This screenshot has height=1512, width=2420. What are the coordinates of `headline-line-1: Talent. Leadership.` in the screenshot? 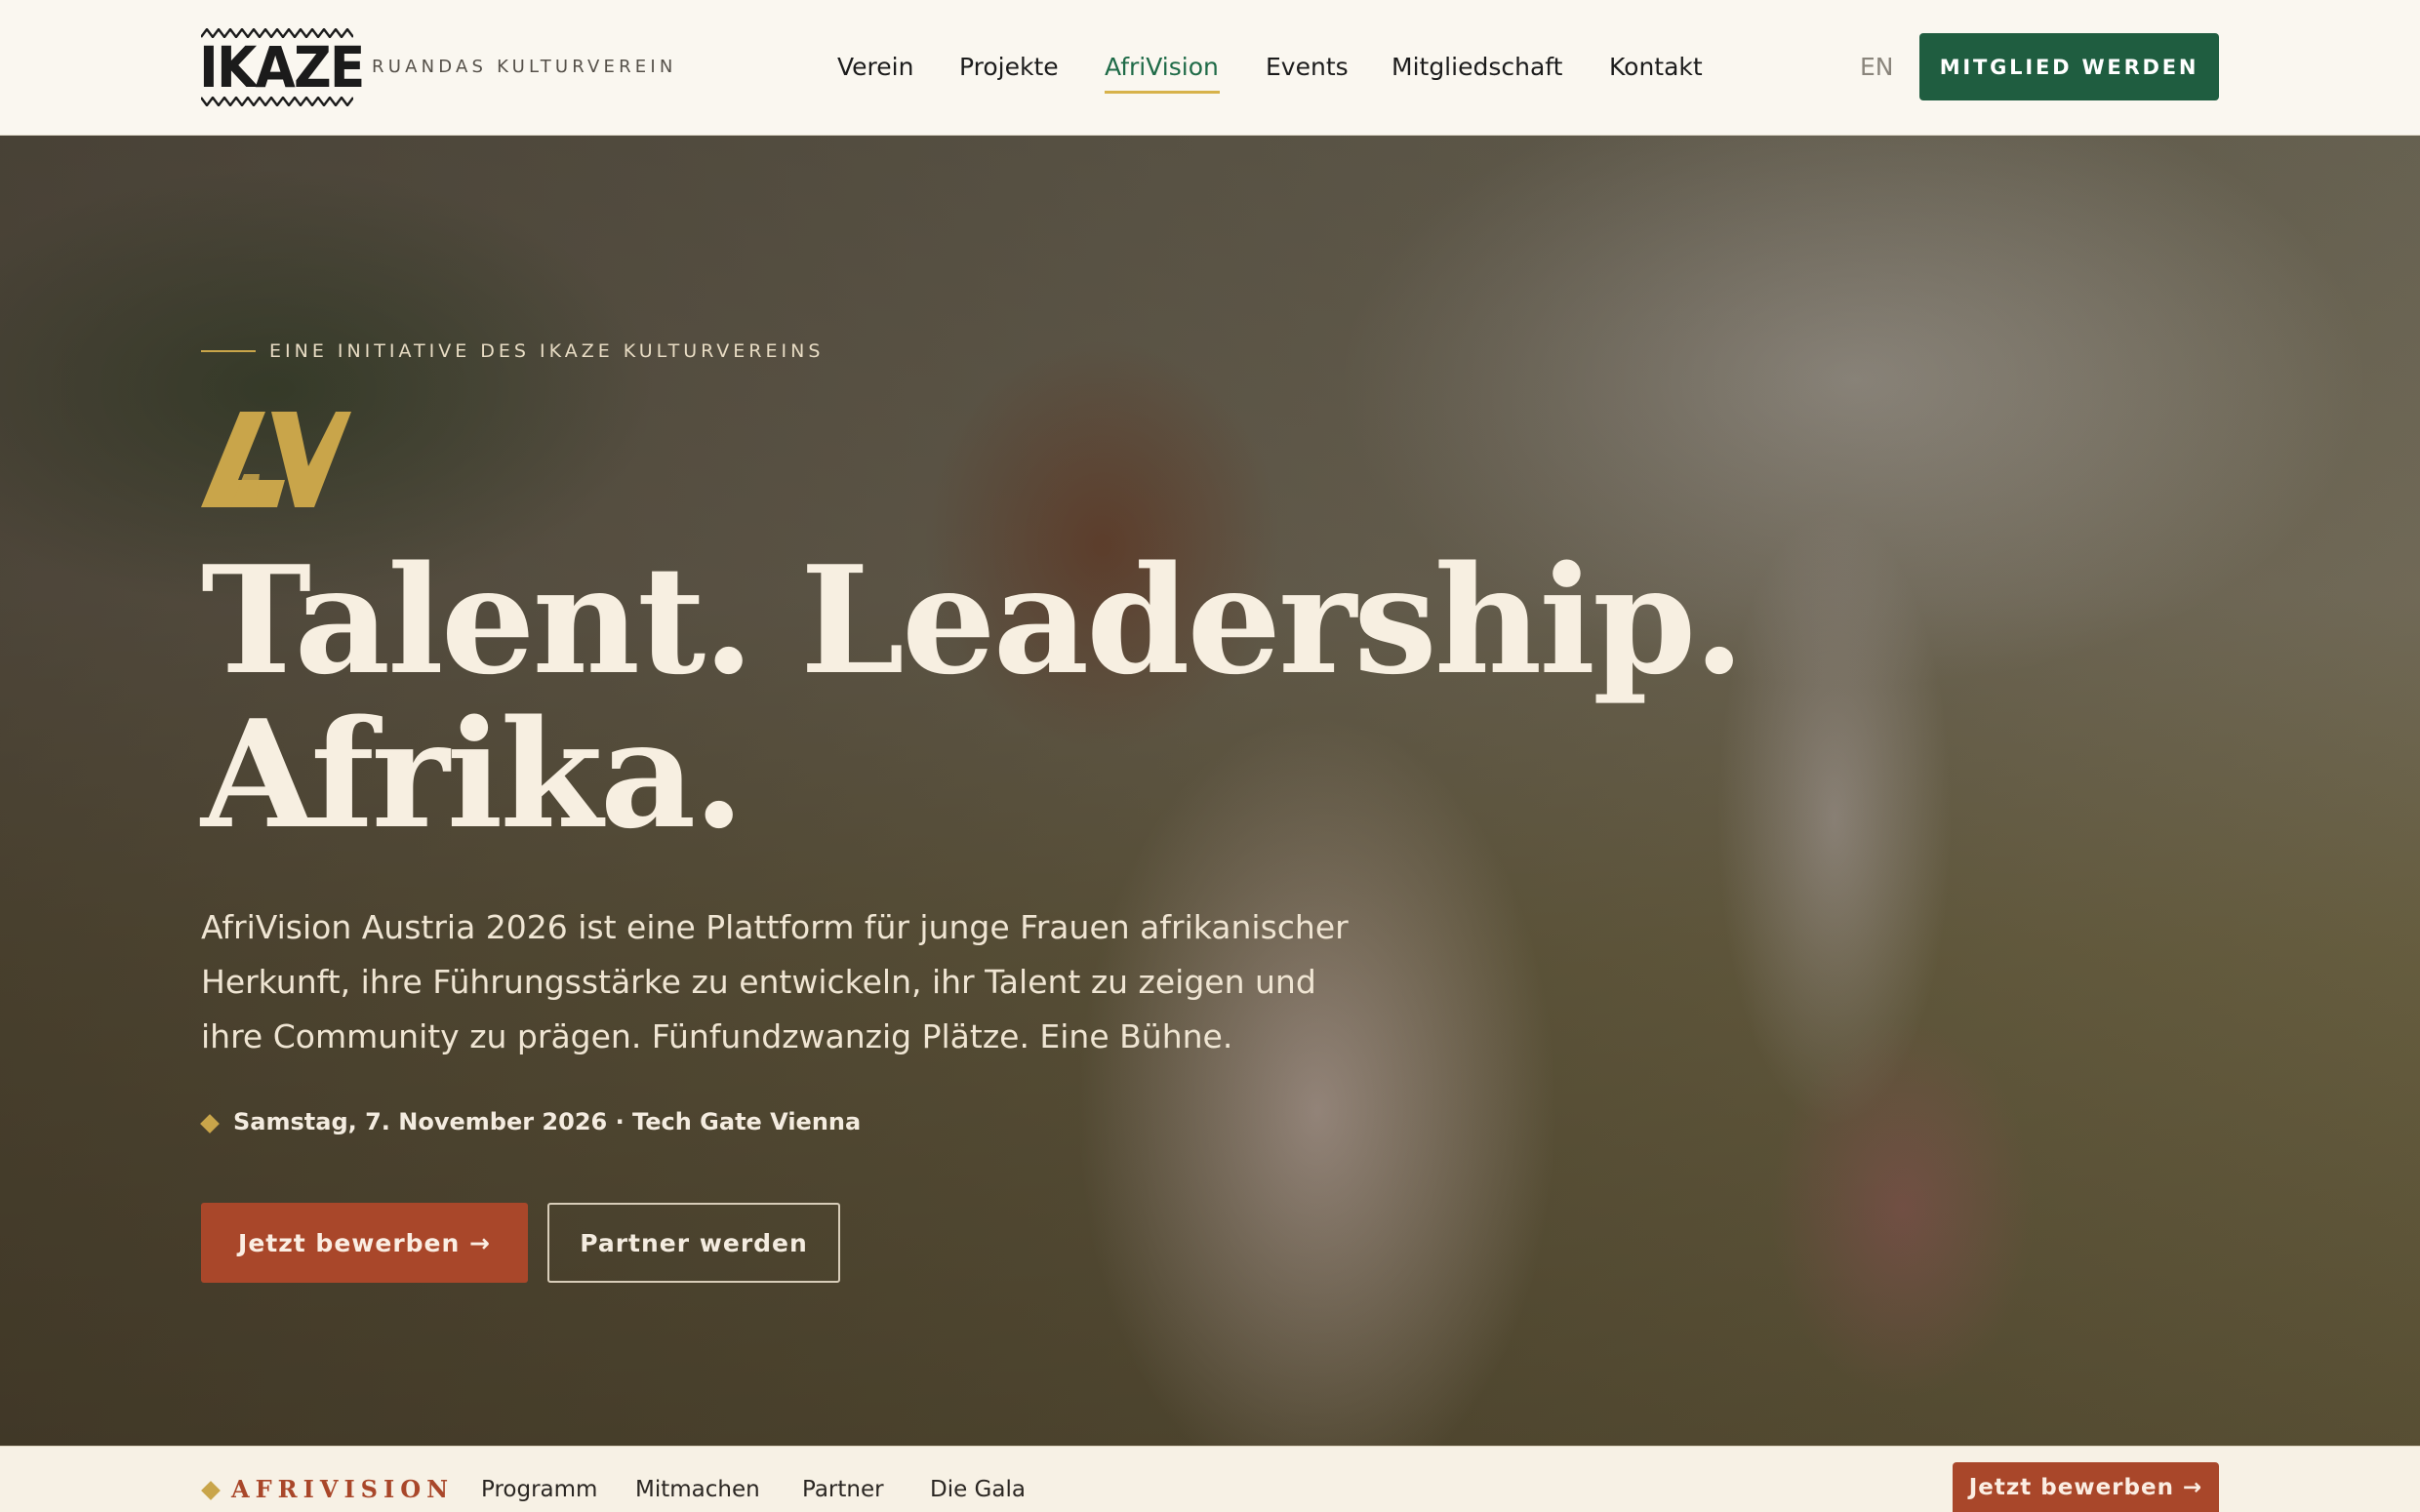 It's located at (973, 620).